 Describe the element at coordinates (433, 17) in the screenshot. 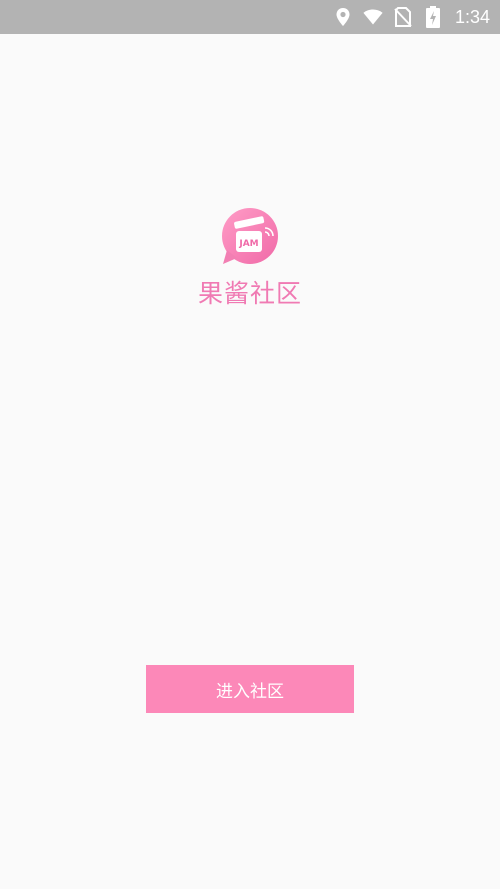

I see `battery-charging-icon` at that location.